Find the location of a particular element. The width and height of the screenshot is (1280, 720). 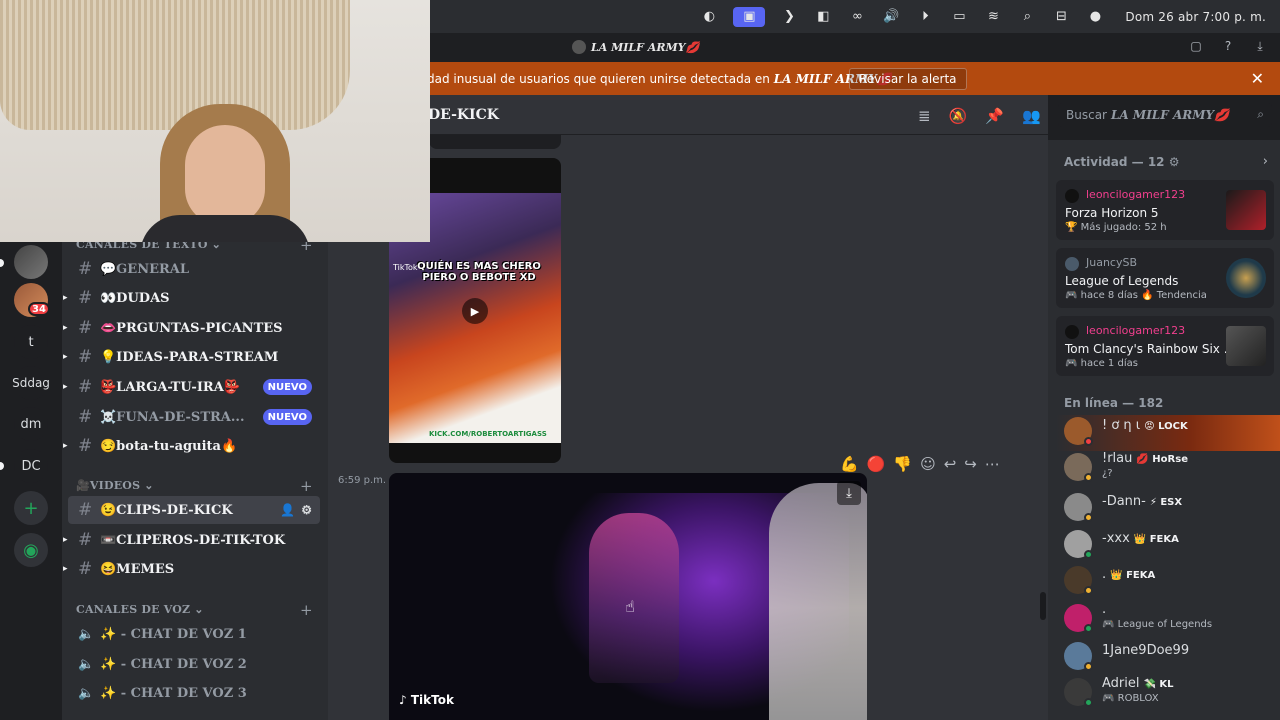

member-item: . 👑 FEKA is located at coordinates (1168, 582).